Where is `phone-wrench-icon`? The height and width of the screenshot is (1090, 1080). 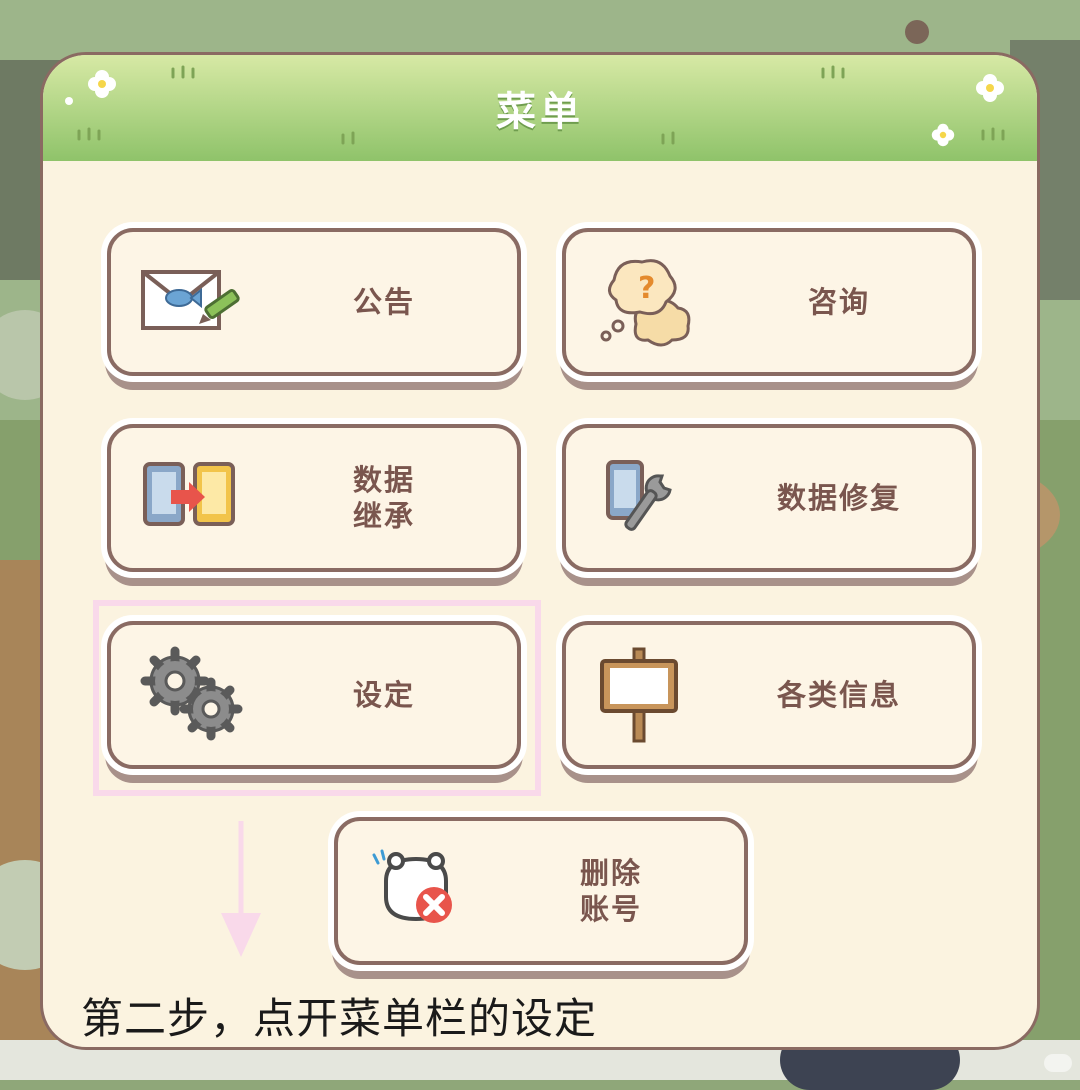
phone-wrench-icon is located at coordinates (639, 495).